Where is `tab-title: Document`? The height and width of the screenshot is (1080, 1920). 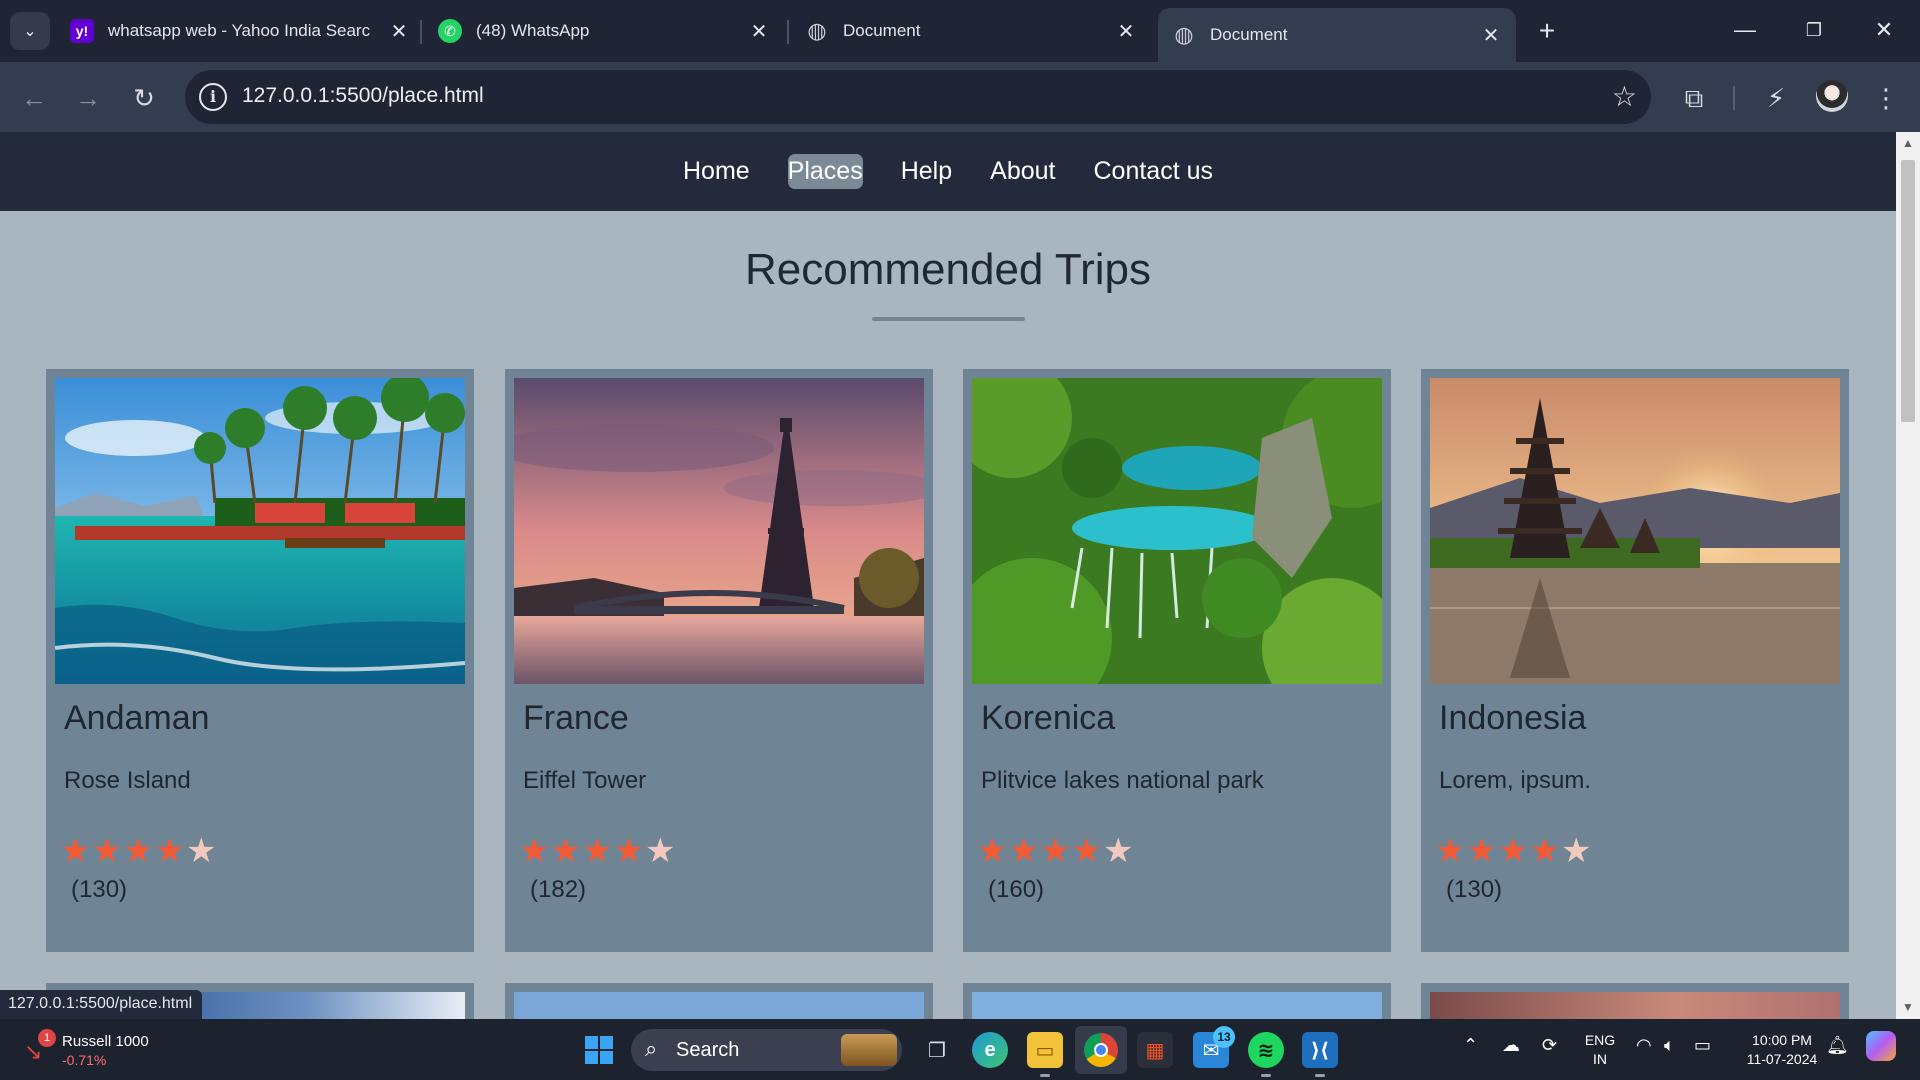 tab-title: Document is located at coordinates (1249, 34).